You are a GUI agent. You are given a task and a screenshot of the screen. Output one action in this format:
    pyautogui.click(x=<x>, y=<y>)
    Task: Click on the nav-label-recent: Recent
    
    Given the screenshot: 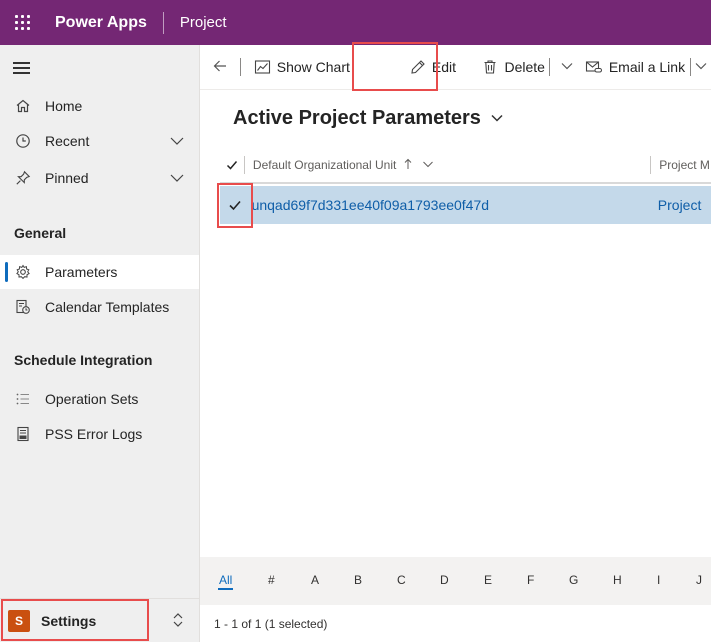 What is the action you would take?
    pyautogui.click(x=67, y=141)
    